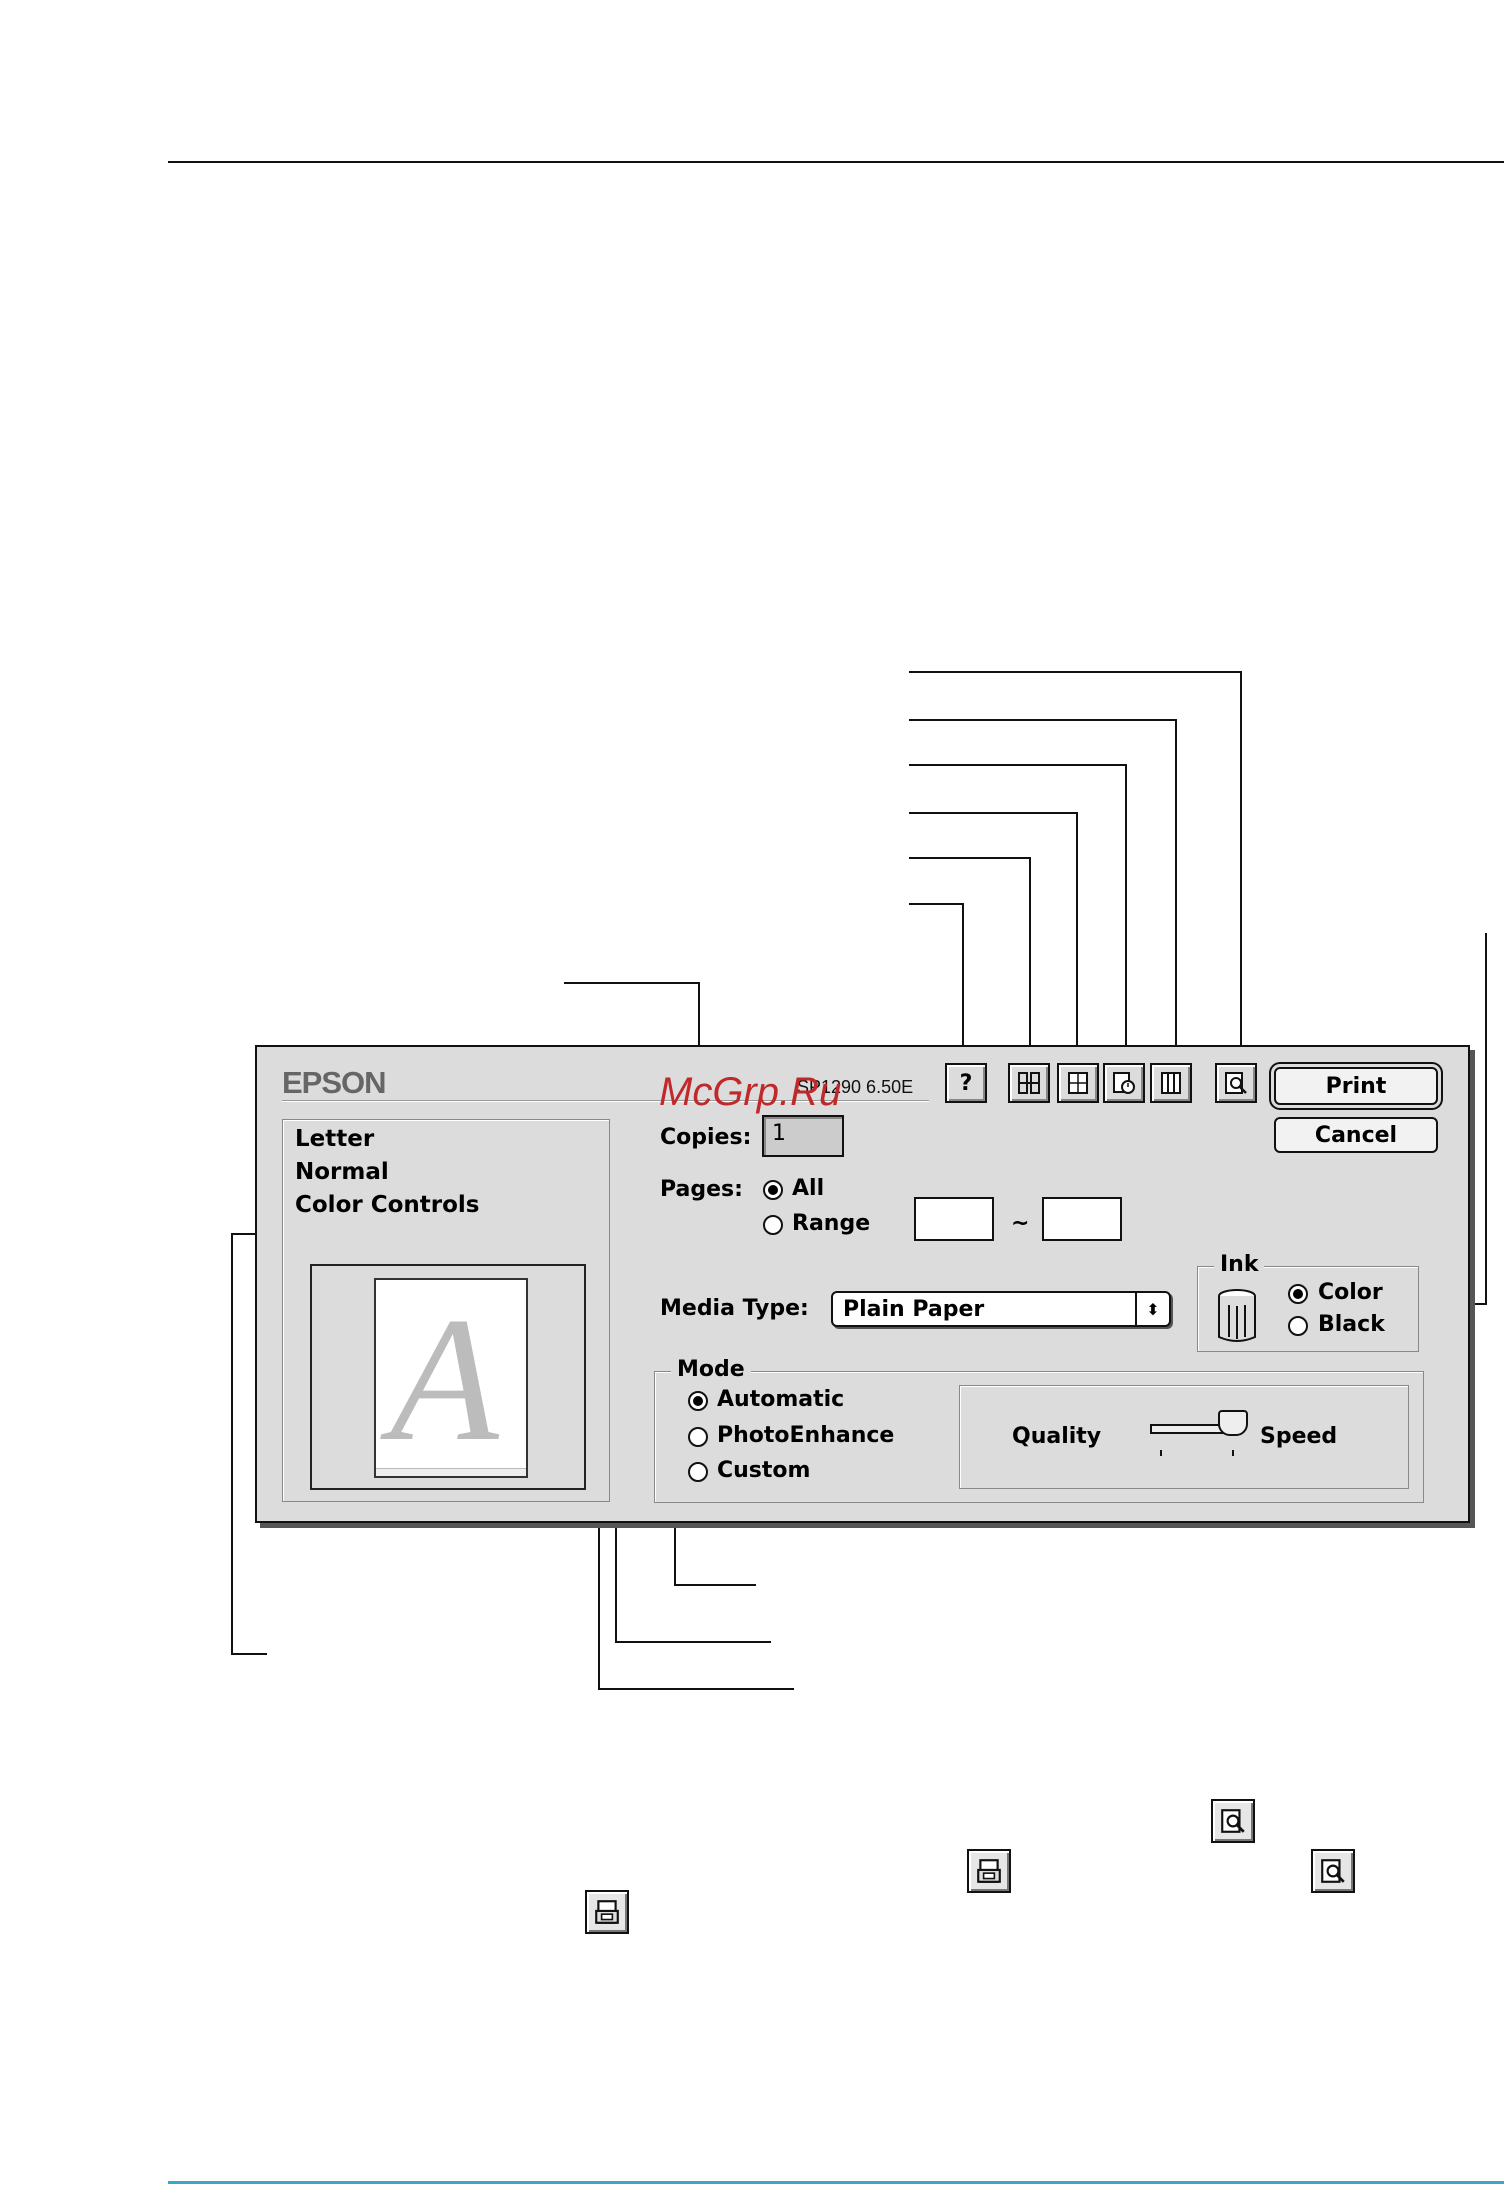 The width and height of the screenshot is (1504, 2188). Describe the element at coordinates (806, 1435) in the screenshot. I see `mode-photoenhance-label: PhotoEnhance` at that location.